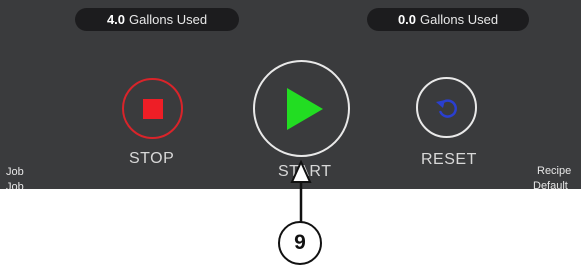  I want to click on stop-square-icon, so click(153, 109).